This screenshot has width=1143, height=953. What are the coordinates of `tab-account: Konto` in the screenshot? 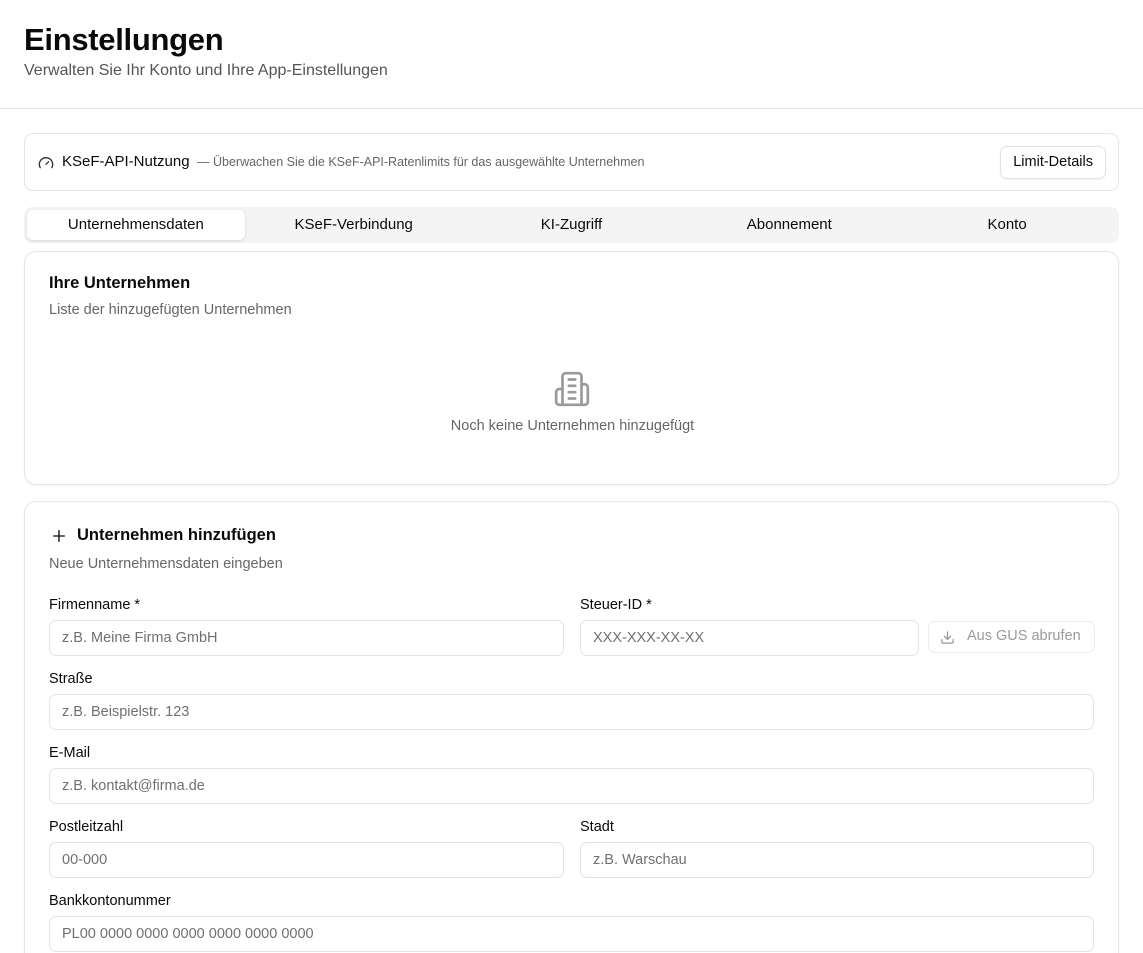 It's located at (1007, 225).